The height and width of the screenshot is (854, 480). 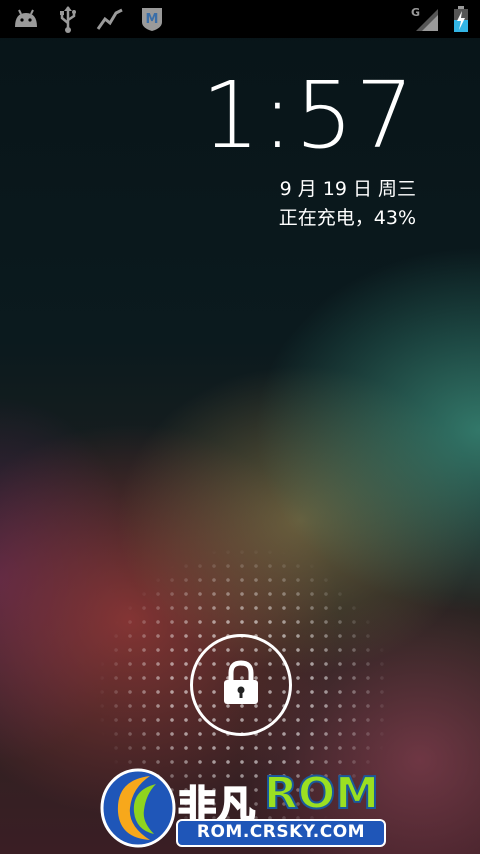 What do you see at coordinates (308, 115) in the screenshot?
I see `lockscreen-clock: 1:57` at bounding box center [308, 115].